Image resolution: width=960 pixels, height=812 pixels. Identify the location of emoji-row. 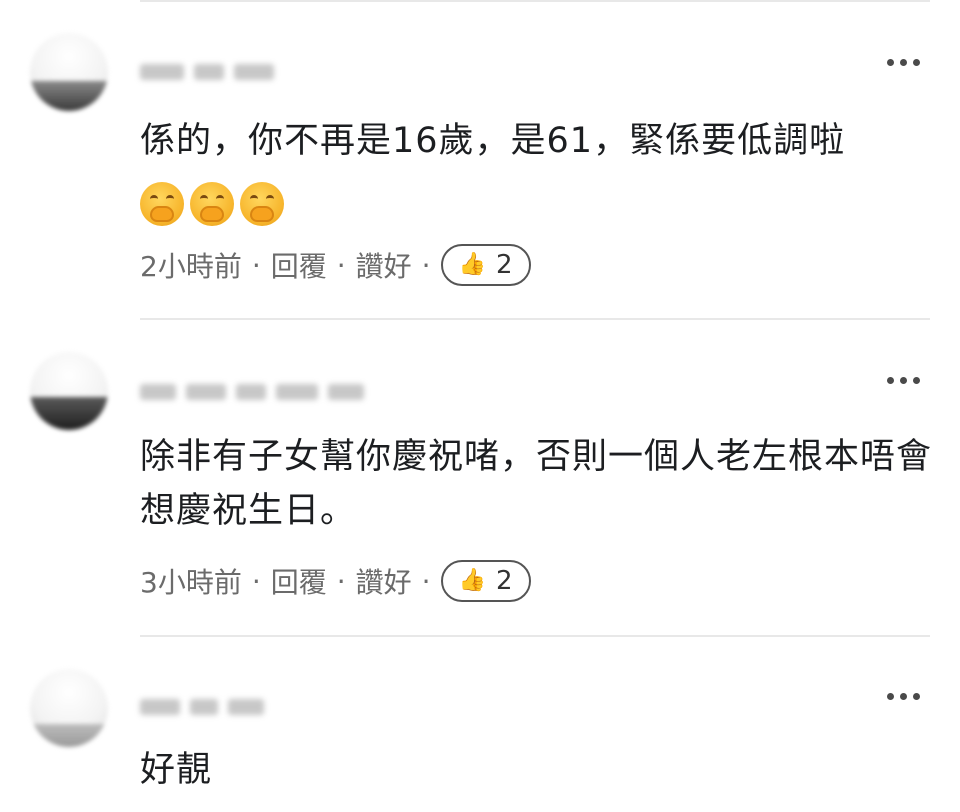
(212, 204).